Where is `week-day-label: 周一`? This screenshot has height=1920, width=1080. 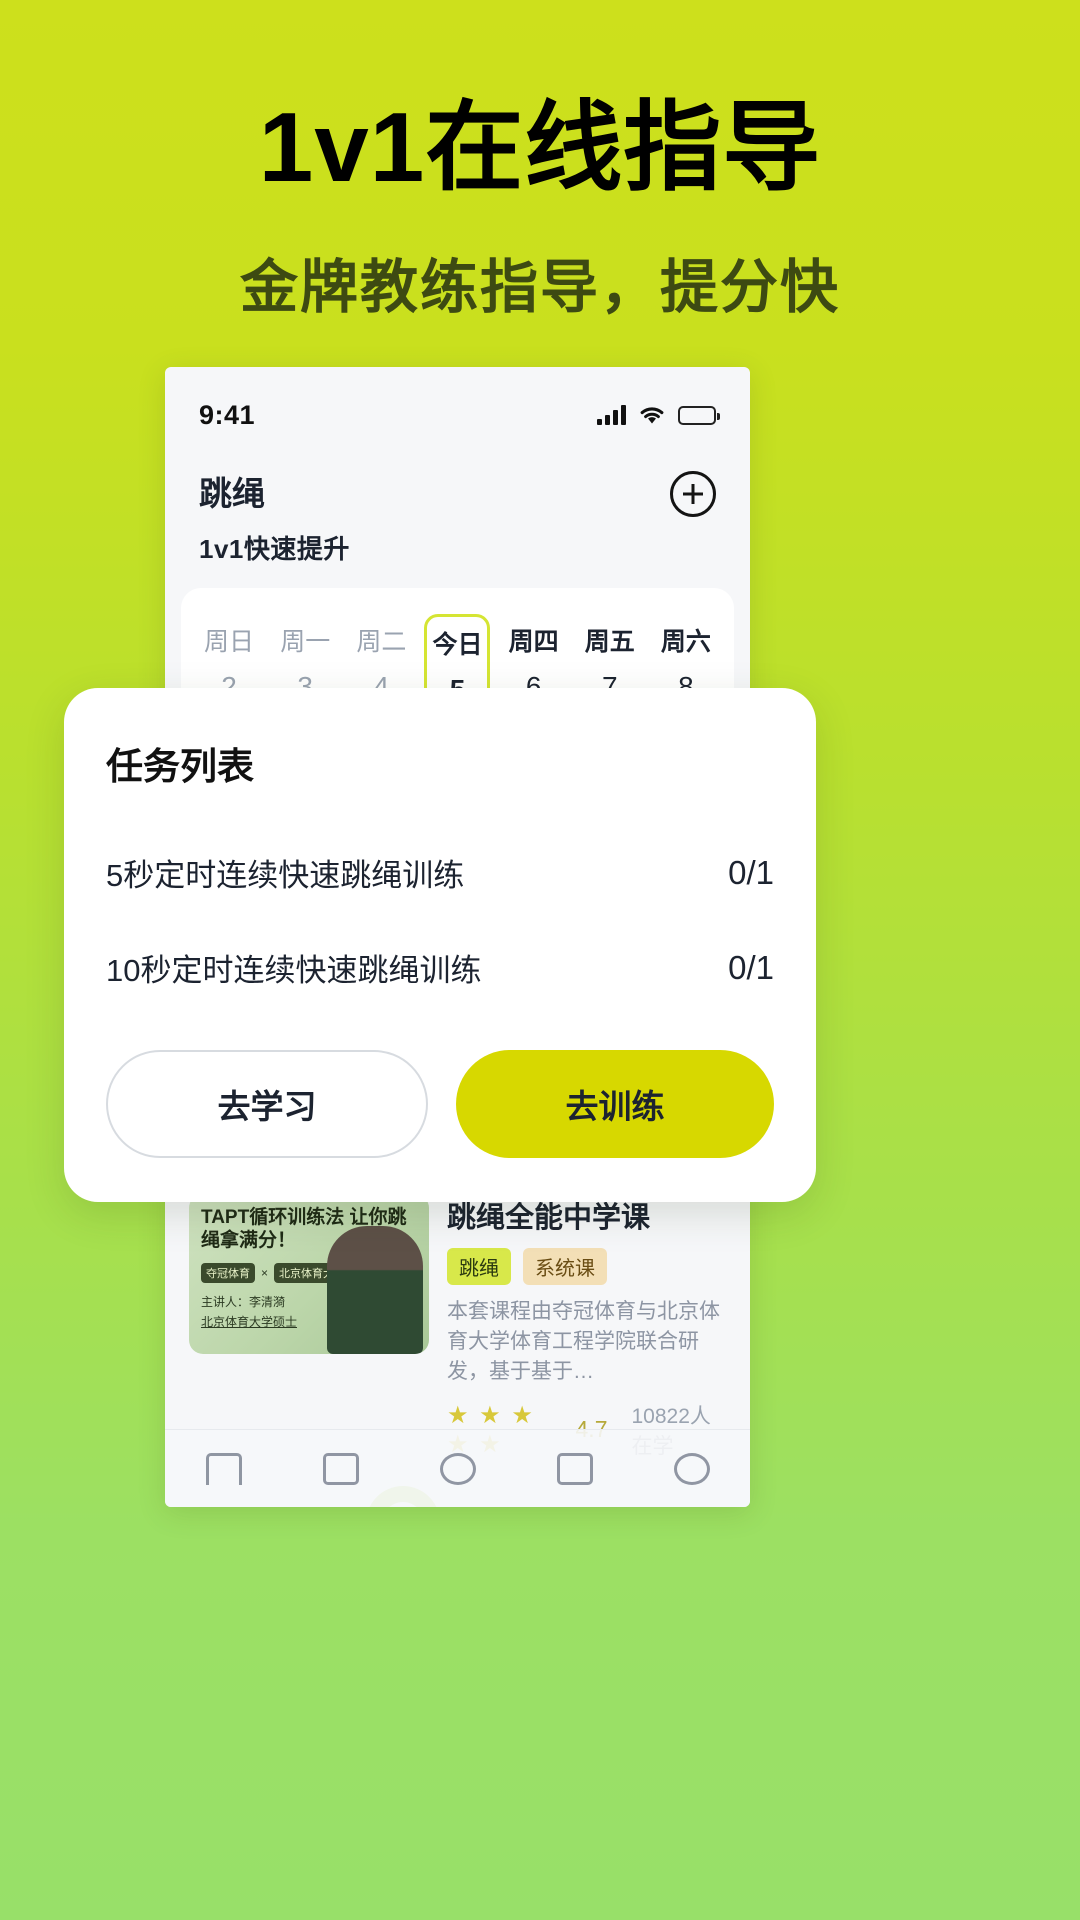 week-day-label: 周一 is located at coordinates (305, 642).